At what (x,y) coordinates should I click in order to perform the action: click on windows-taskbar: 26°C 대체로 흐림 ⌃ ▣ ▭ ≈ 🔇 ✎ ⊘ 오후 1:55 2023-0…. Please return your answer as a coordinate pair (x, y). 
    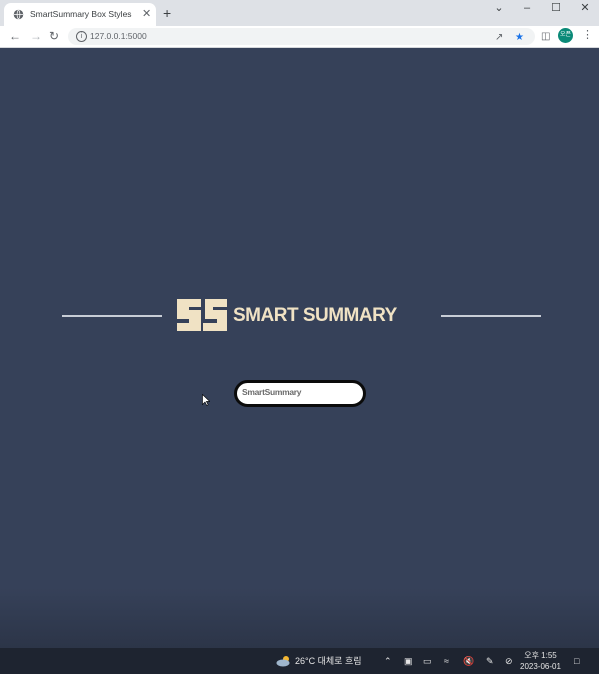
    Looking at the image, I should click on (299, 661).